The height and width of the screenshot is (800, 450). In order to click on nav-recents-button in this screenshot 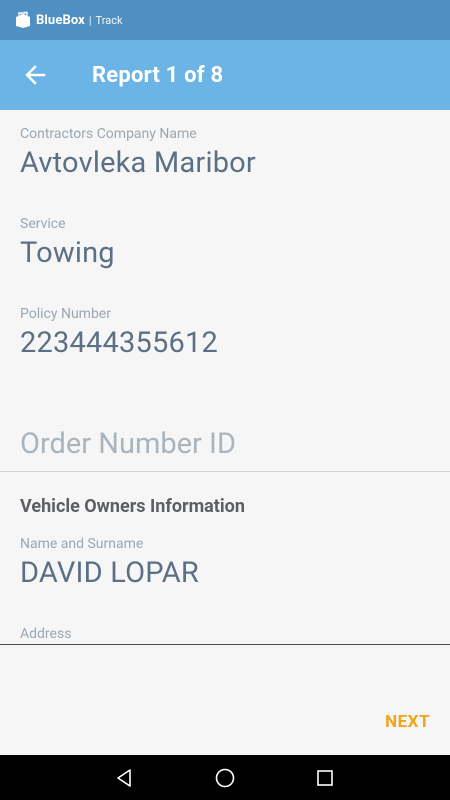, I will do `click(325, 777)`.